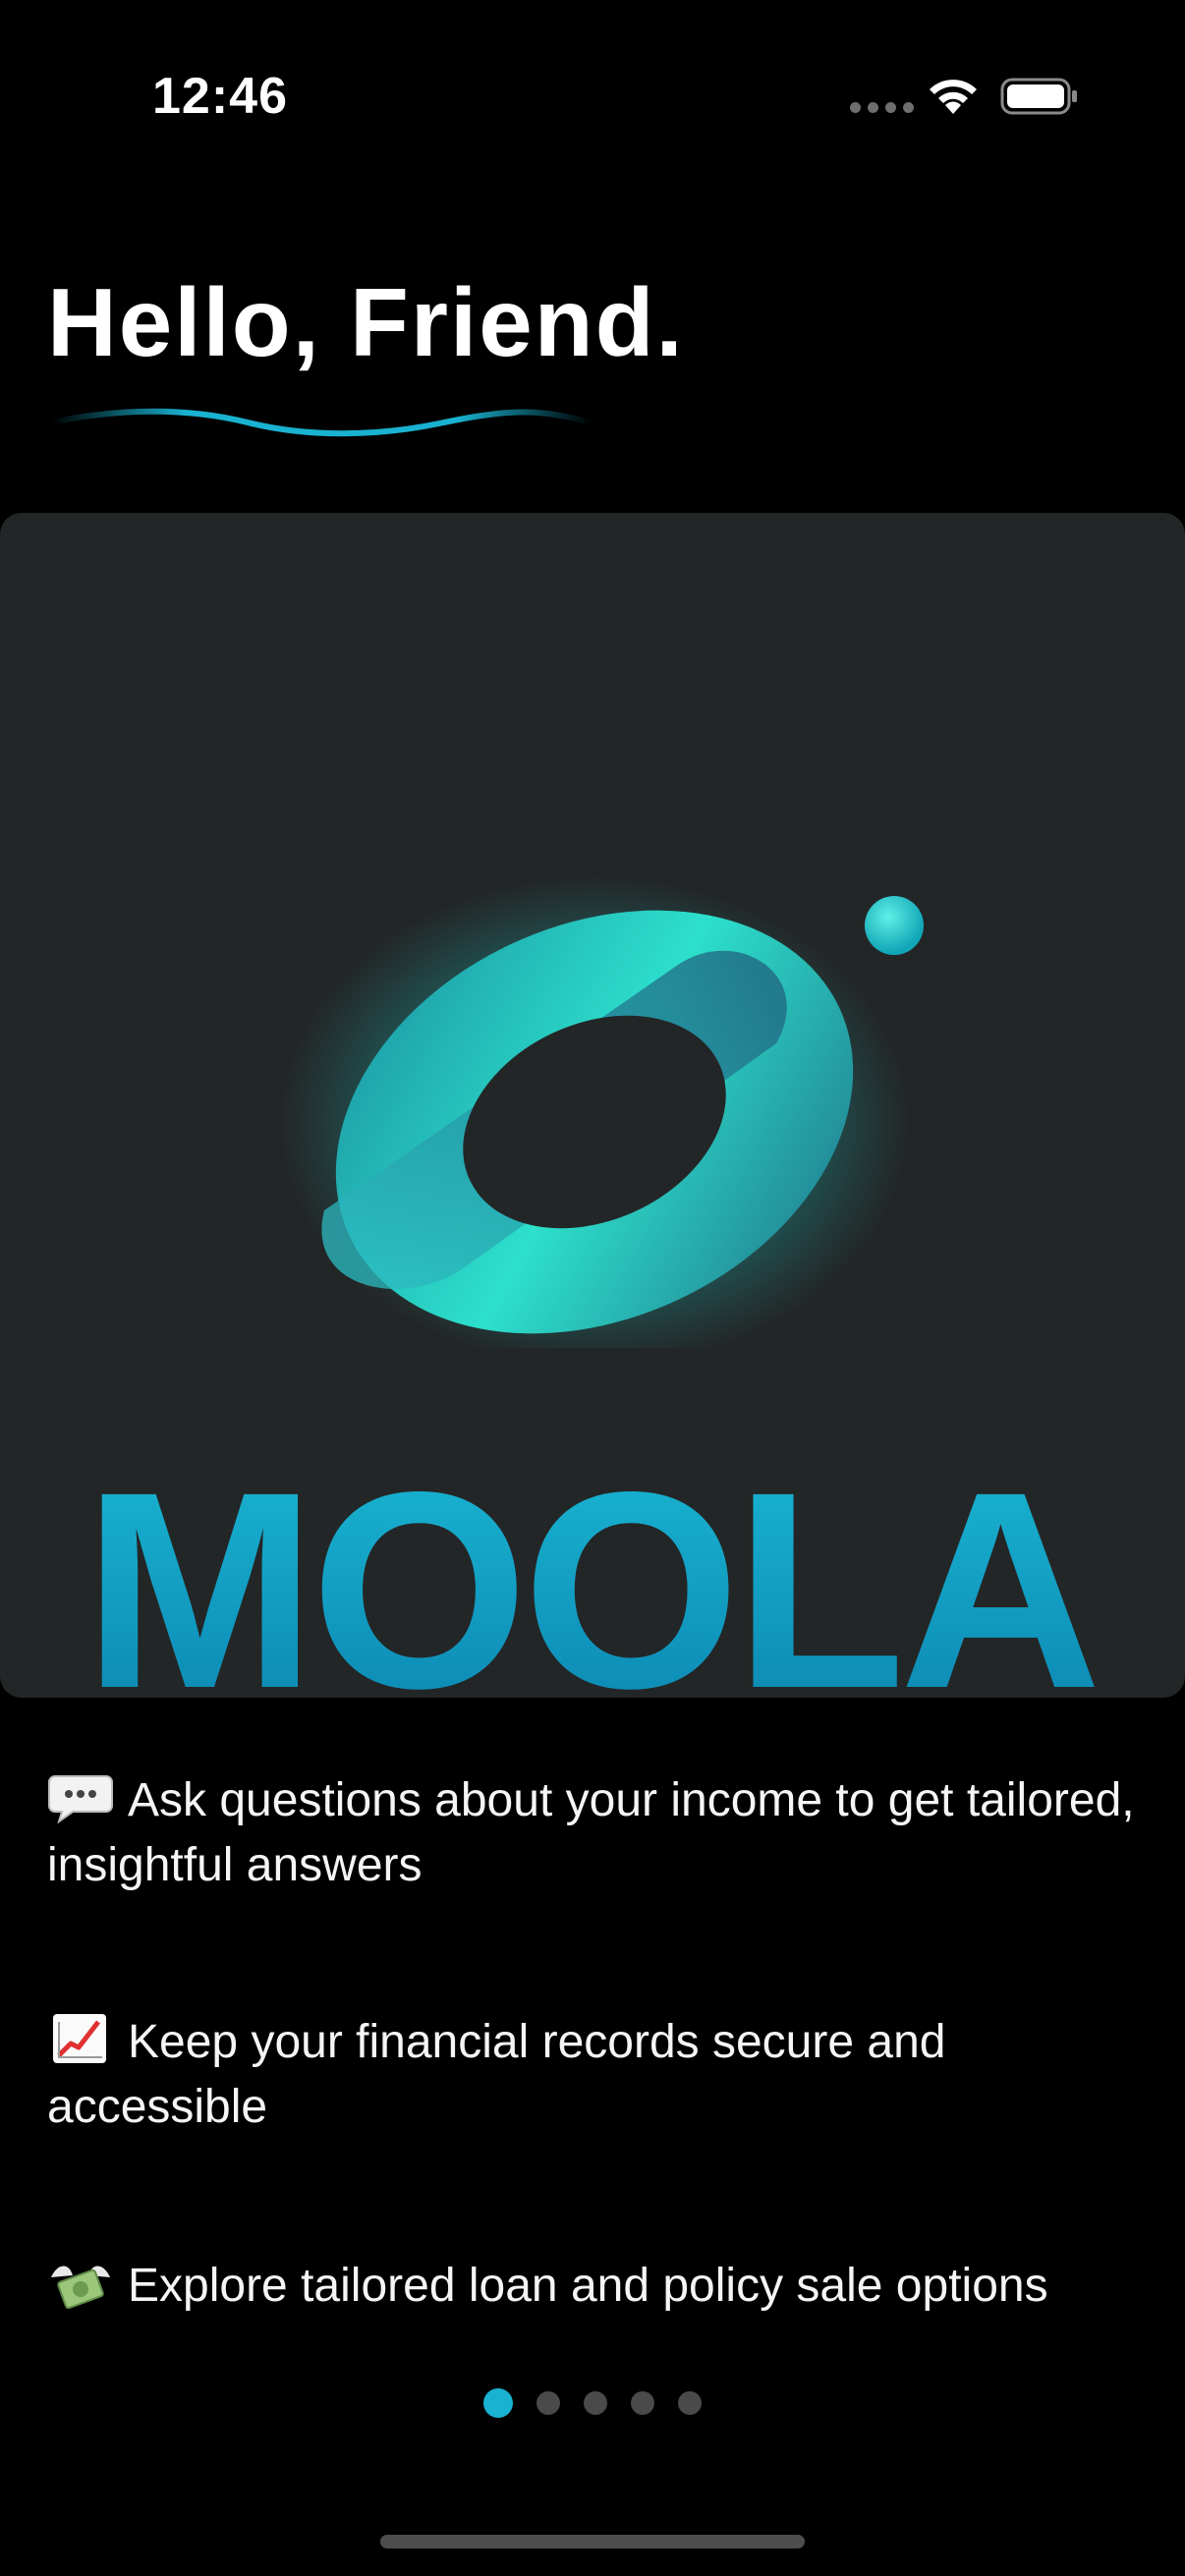 Image resolution: width=1185 pixels, height=2576 pixels. What do you see at coordinates (592, 98) in the screenshot?
I see `status-bar: 12:46` at bounding box center [592, 98].